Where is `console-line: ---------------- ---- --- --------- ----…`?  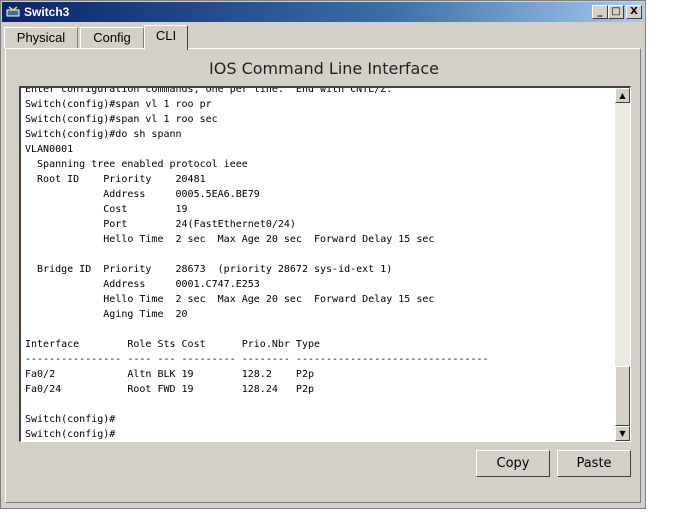
console-line: ---------------- ---- --- --------- ----… is located at coordinates (257, 359).